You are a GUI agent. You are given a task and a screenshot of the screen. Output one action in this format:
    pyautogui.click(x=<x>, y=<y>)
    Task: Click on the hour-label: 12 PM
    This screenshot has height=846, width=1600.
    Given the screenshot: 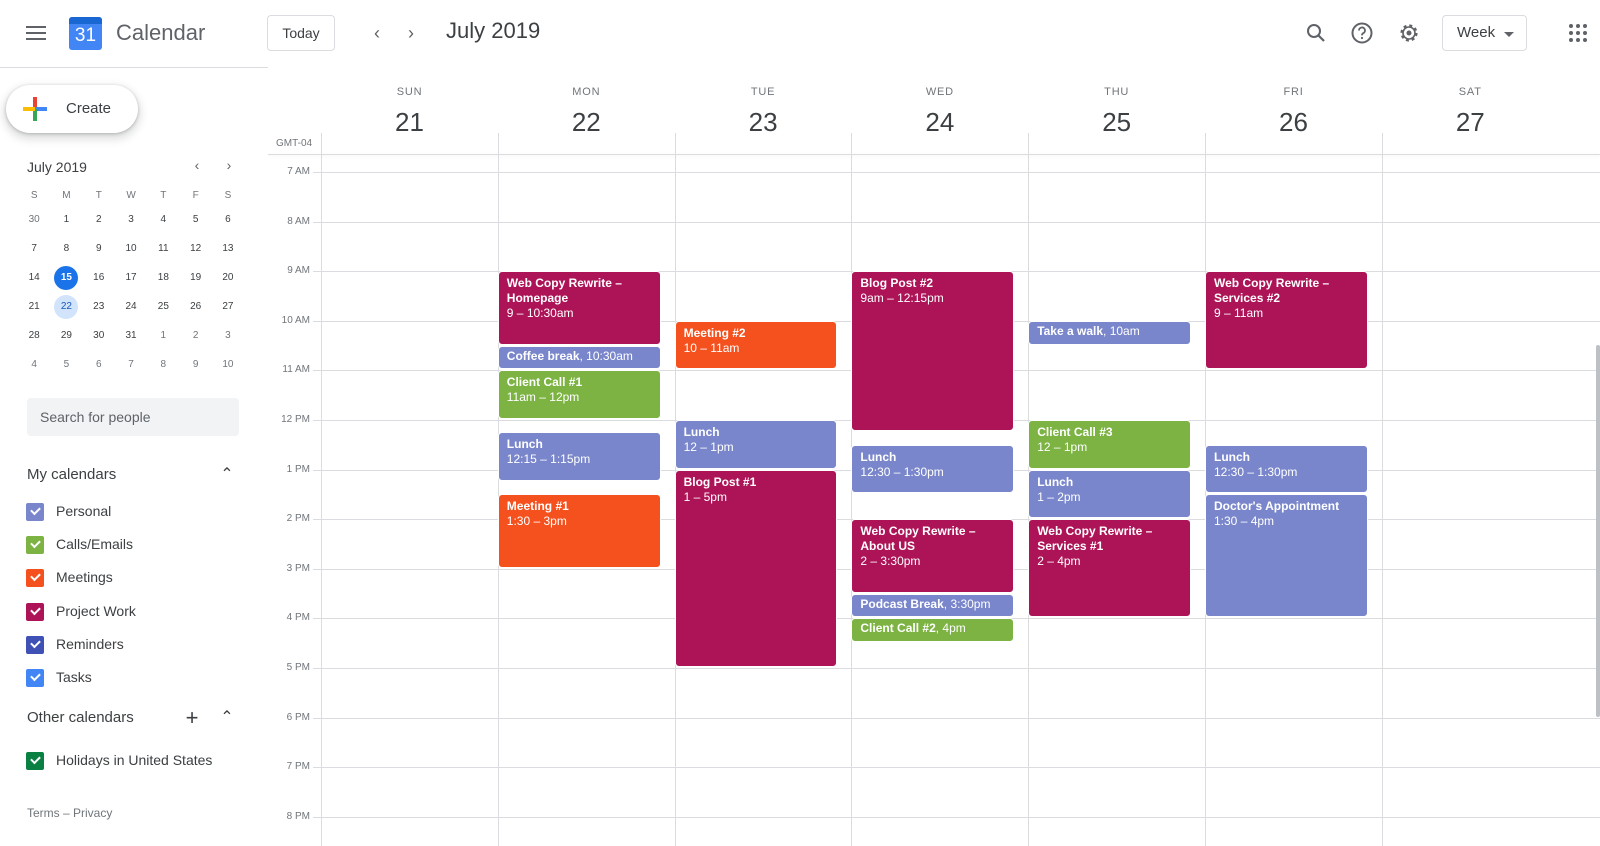 What is the action you would take?
    pyautogui.click(x=295, y=419)
    